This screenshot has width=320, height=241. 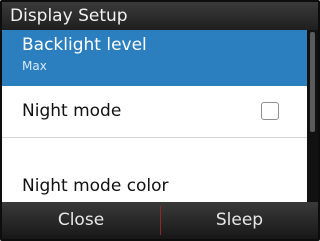 What do you see at coordinates (312, 82) in the screenshot?
I see `scrollbar-thumb` at bounding box center [312, 82].